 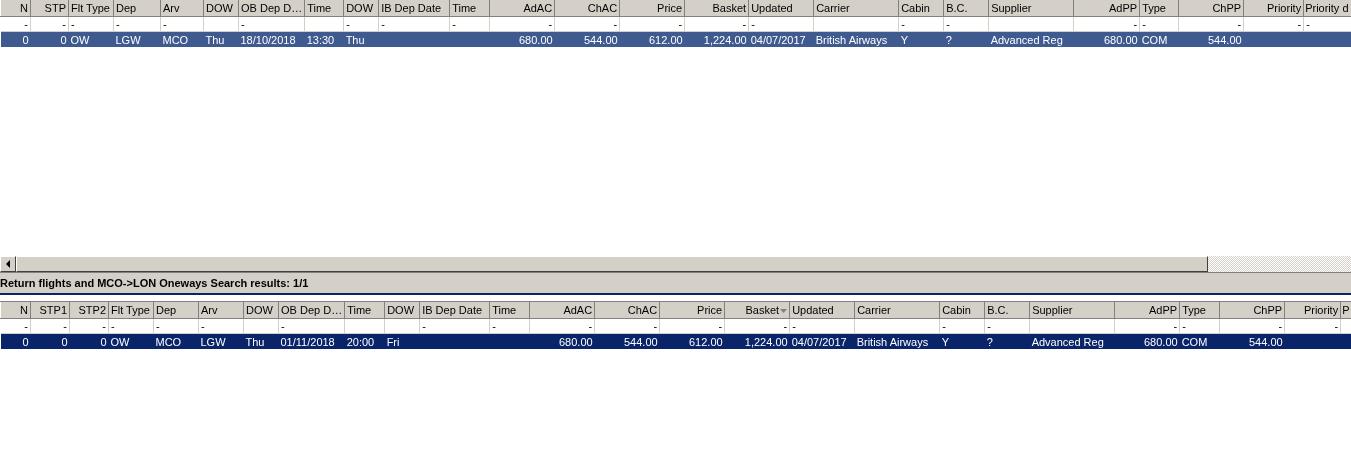 What do you see at coordinates (601, 39) in the screenshot?
I see `table-cell: 544.00` at bounding box center [601, 39].